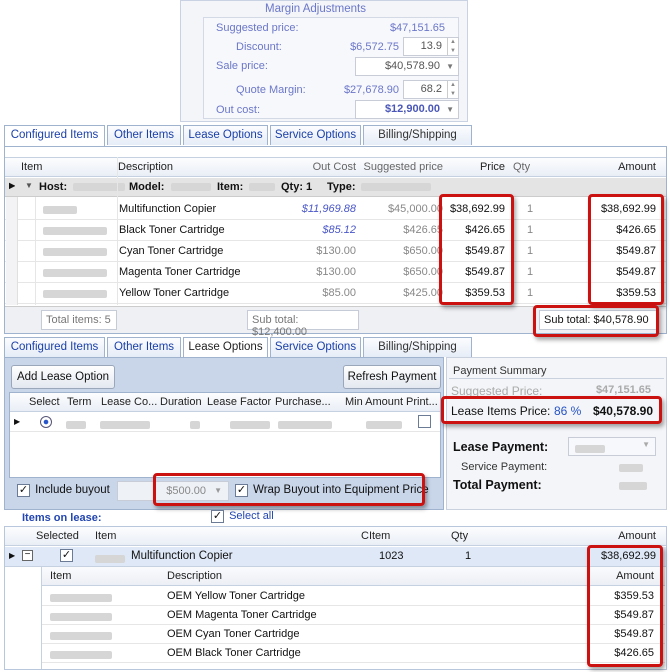  I want to click on select-all-row: ✓ Select all, so click(242, 516).